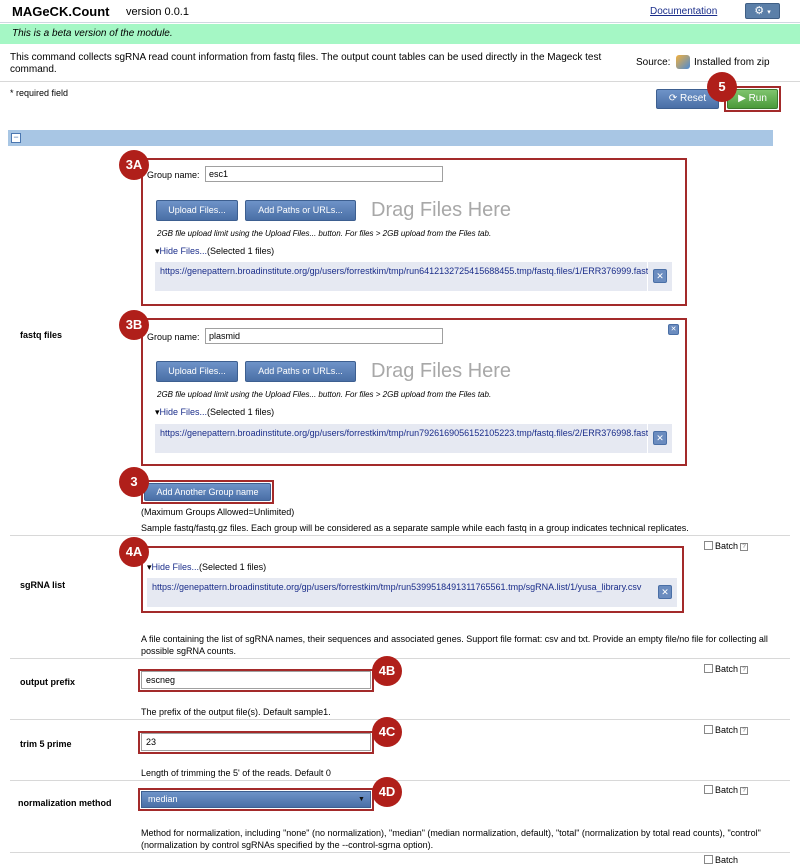 Image resolution: width=800 pixels, height=865 pixels. What do you see at coordinates (207, 492) in the screenshot?
I see `add-group-button: Add Another Group name` at bounding box center [207, 492].